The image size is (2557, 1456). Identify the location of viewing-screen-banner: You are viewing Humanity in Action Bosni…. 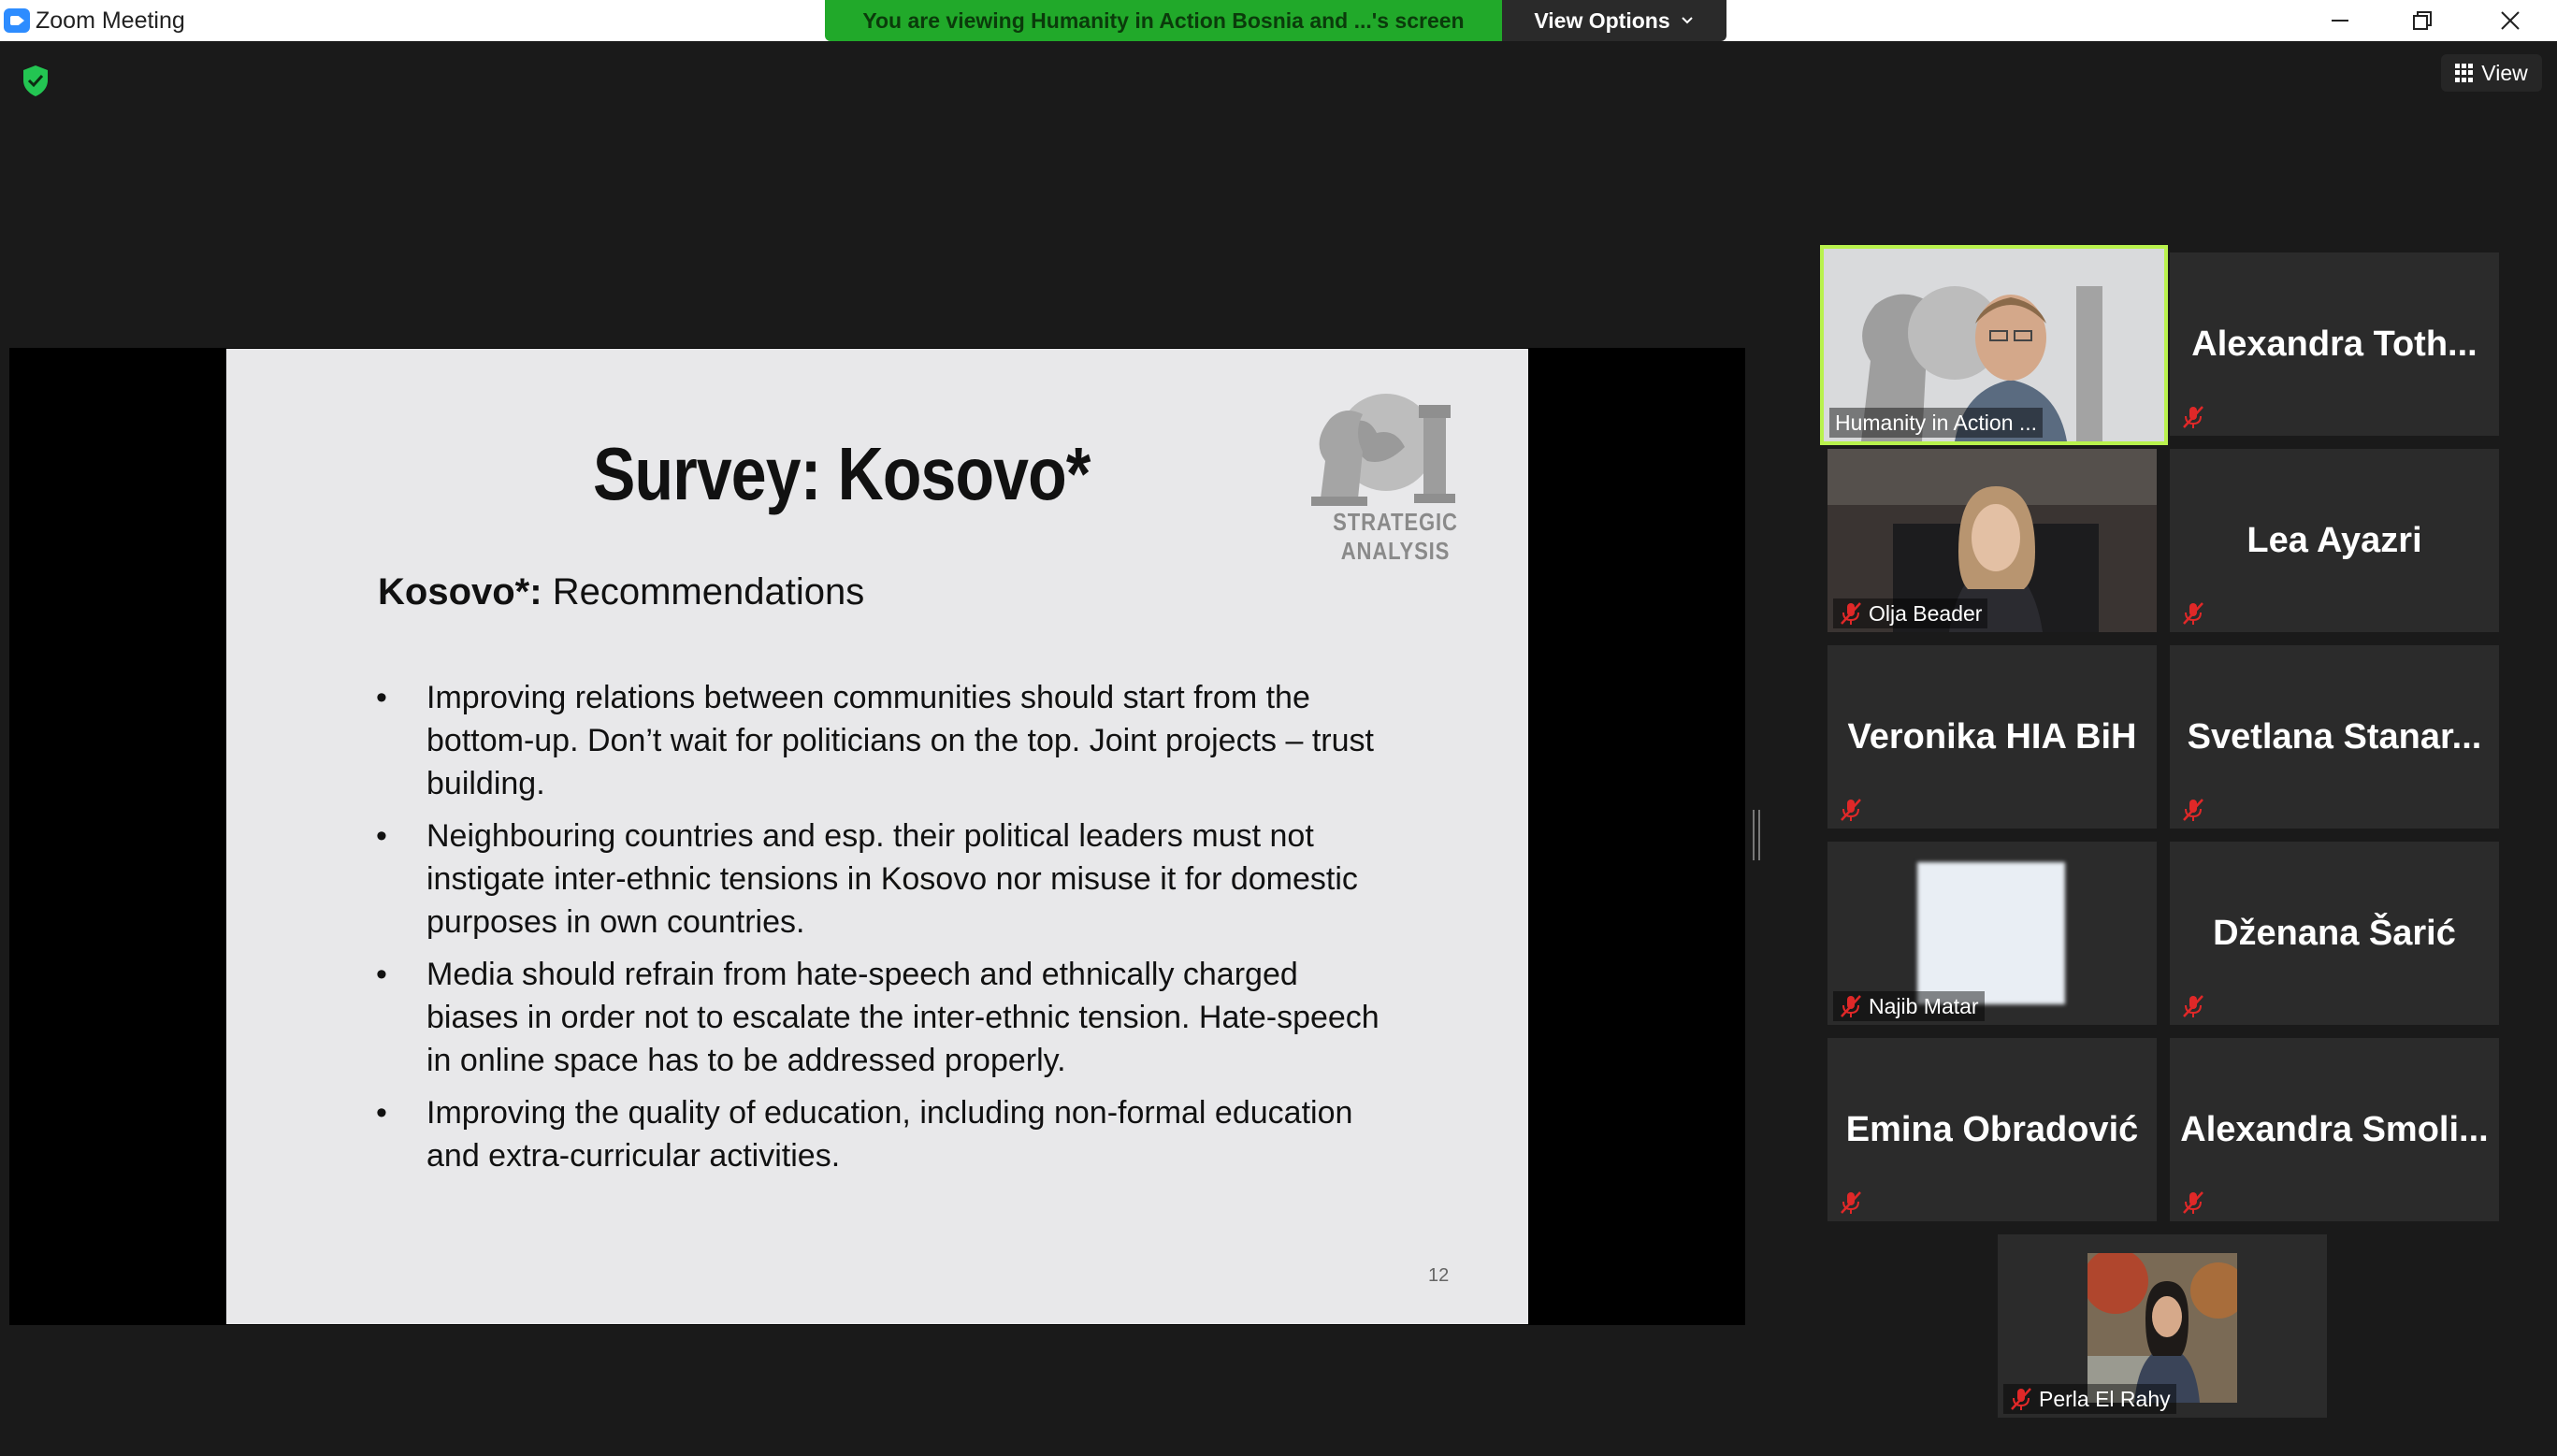
(1163, 21).